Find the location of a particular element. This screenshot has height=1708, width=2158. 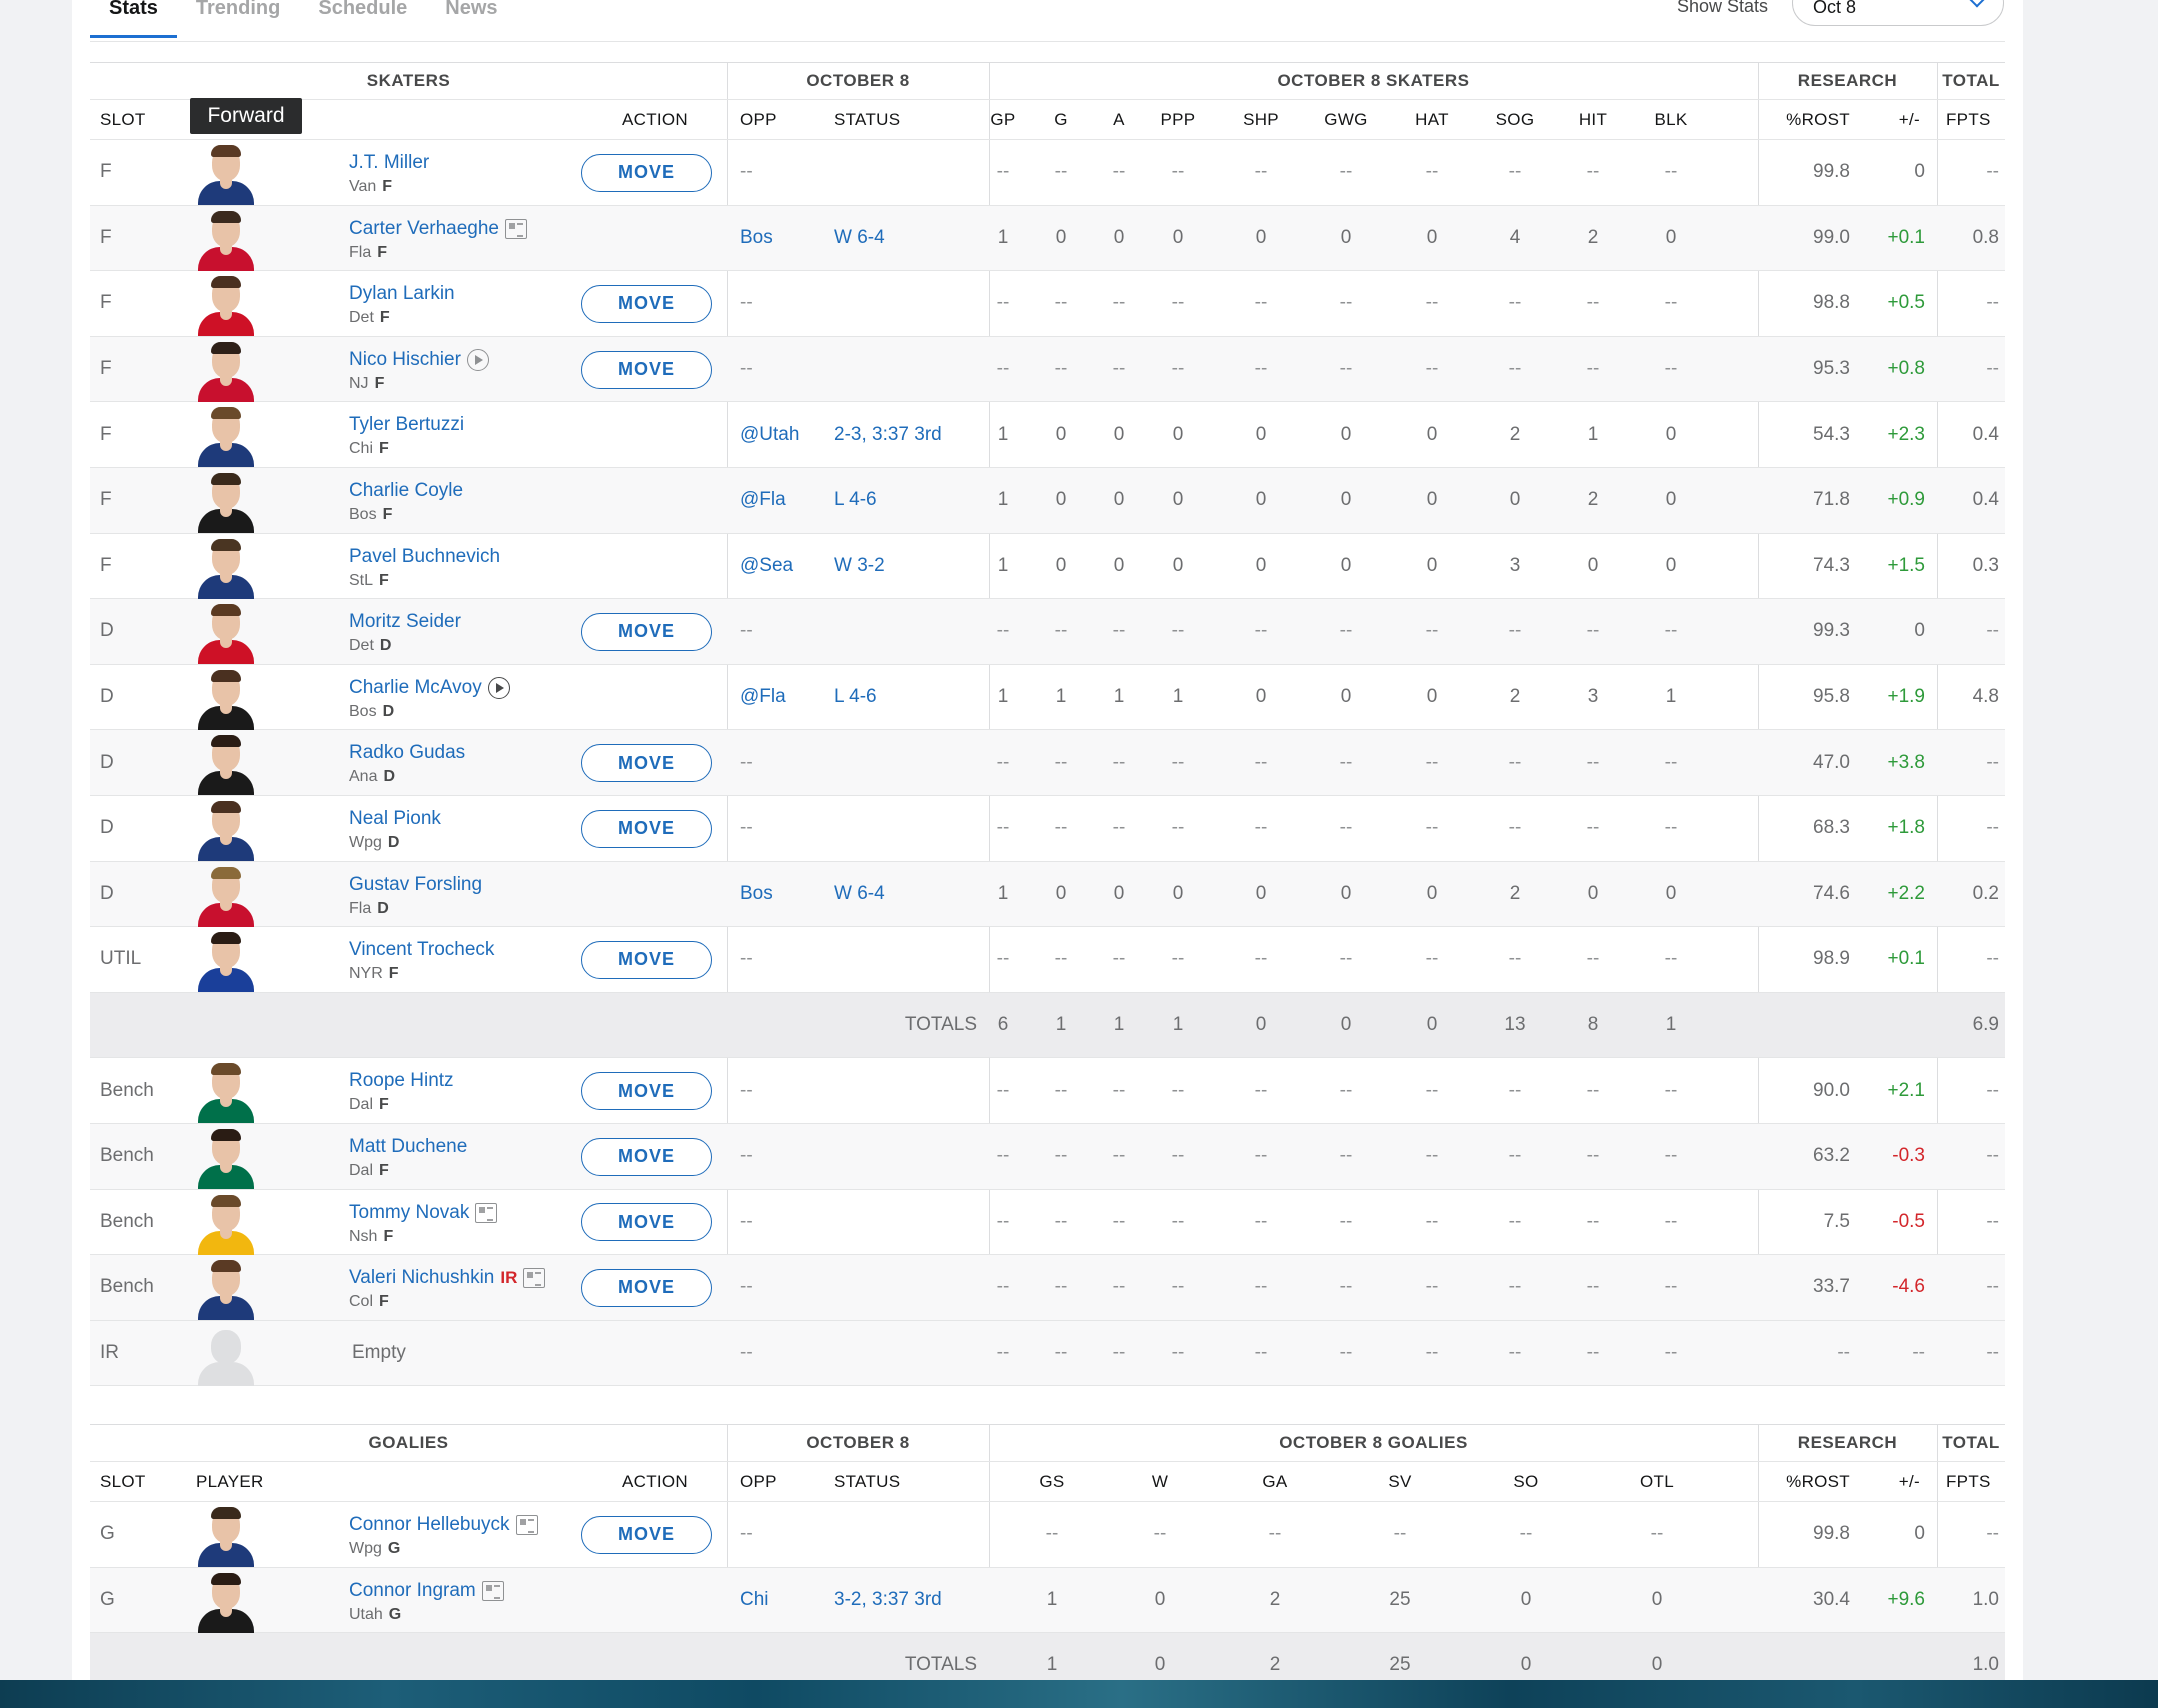

game-status: W 3-2 is located at coordinates (910, 566).